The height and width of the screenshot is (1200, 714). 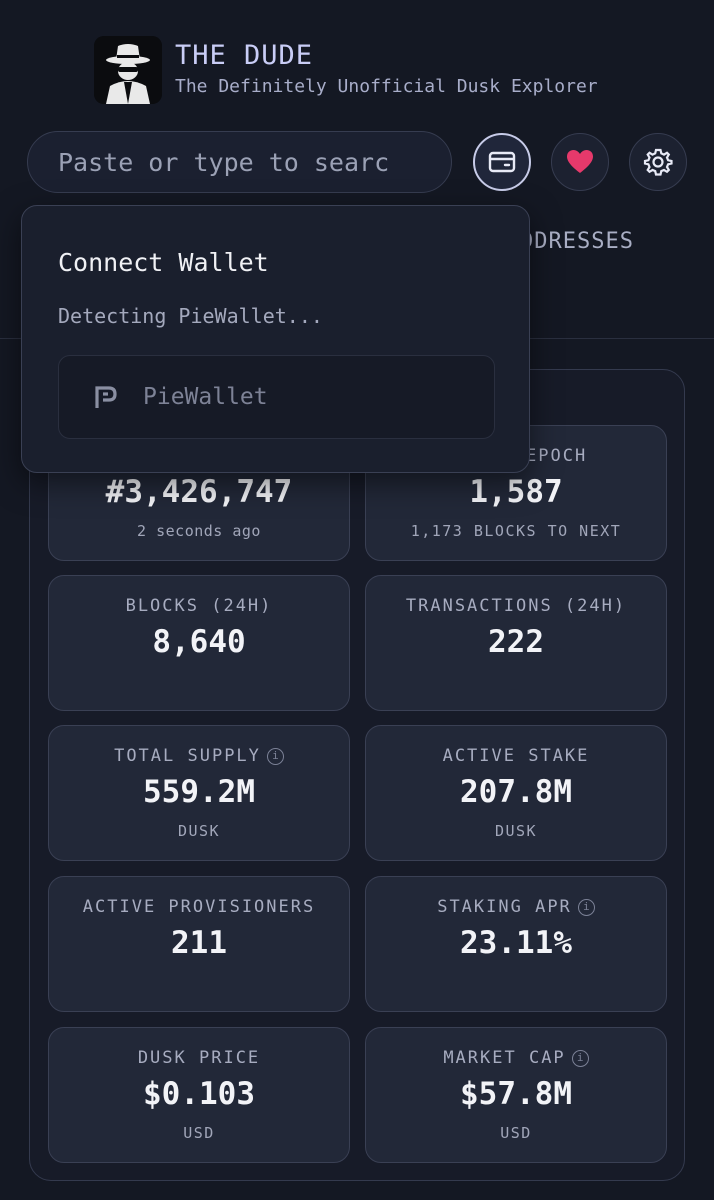 I want to click on piewallet-option: PieWallet, so click(x=276, y=397).